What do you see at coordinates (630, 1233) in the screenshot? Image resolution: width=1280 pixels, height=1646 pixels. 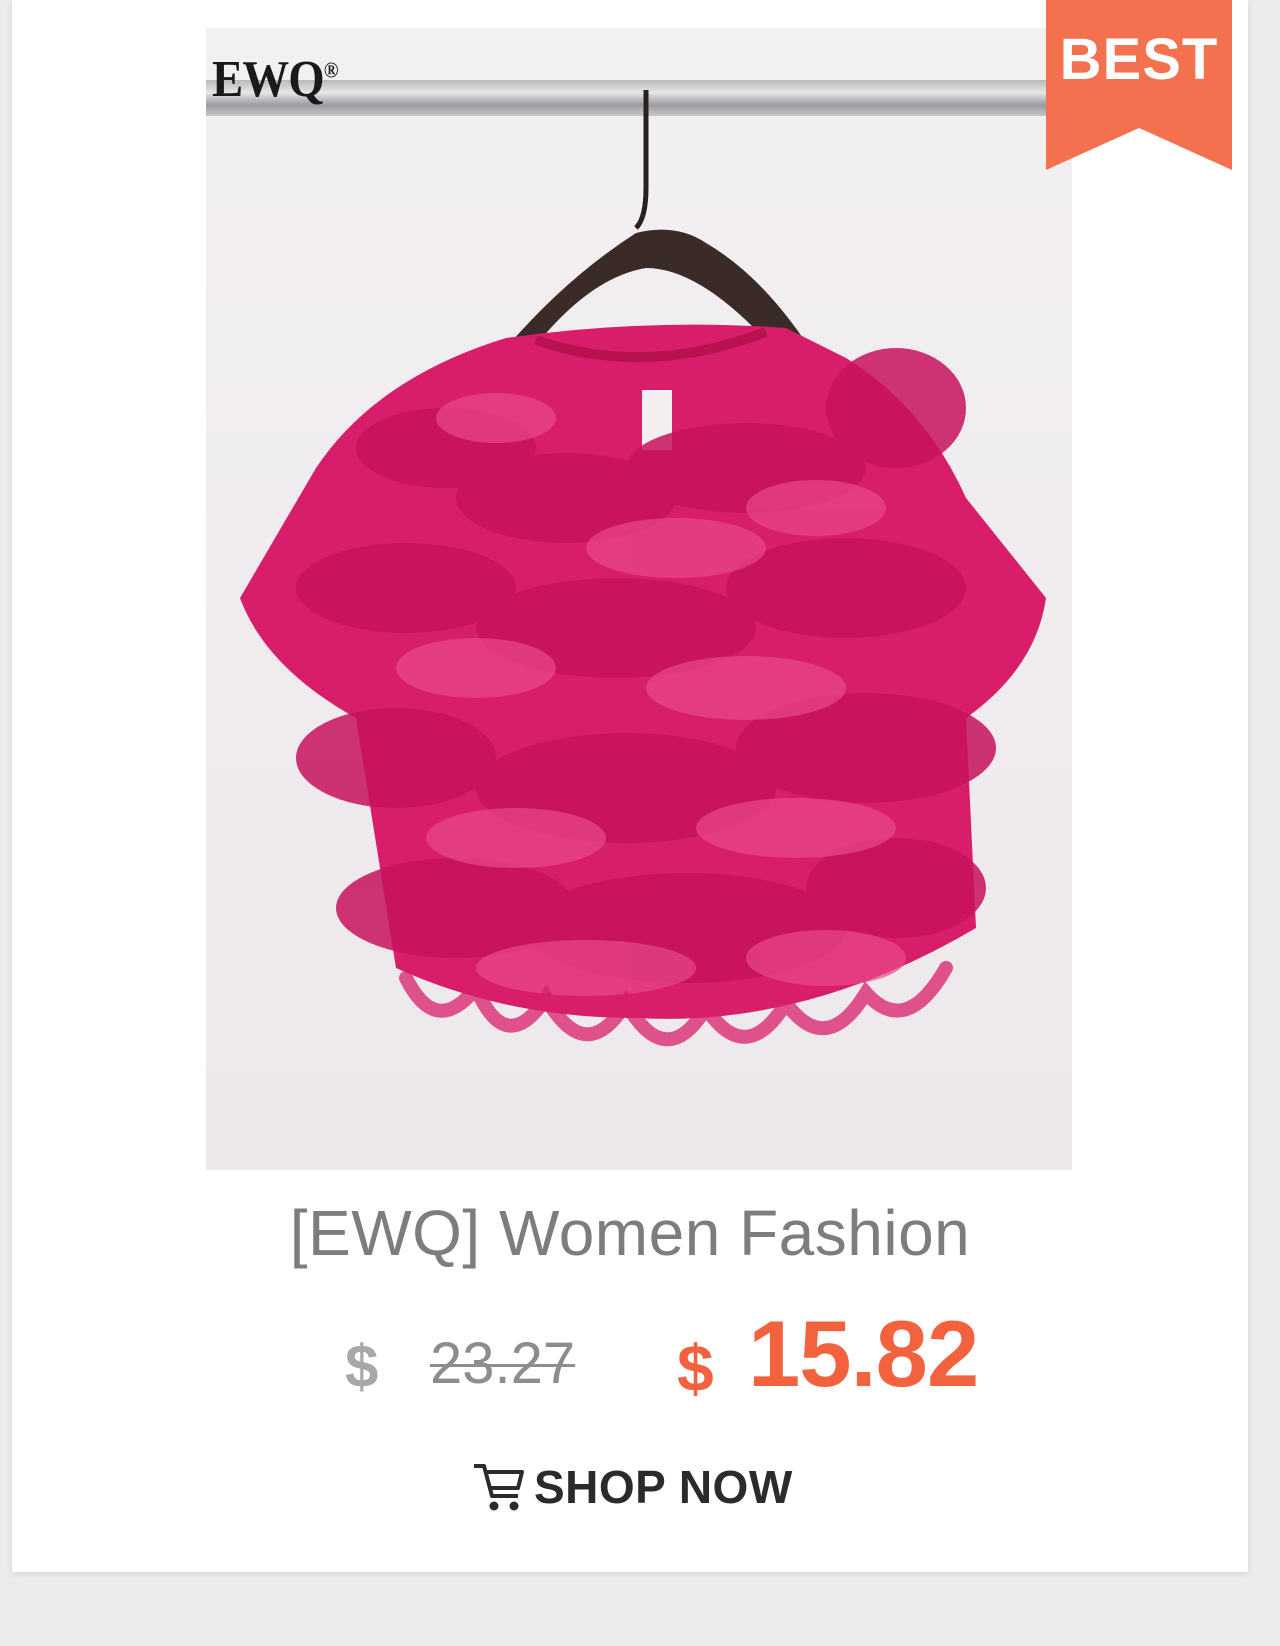 I see `product-title: [EWQ] Women Fashion` at bounding box center [630, 1233].